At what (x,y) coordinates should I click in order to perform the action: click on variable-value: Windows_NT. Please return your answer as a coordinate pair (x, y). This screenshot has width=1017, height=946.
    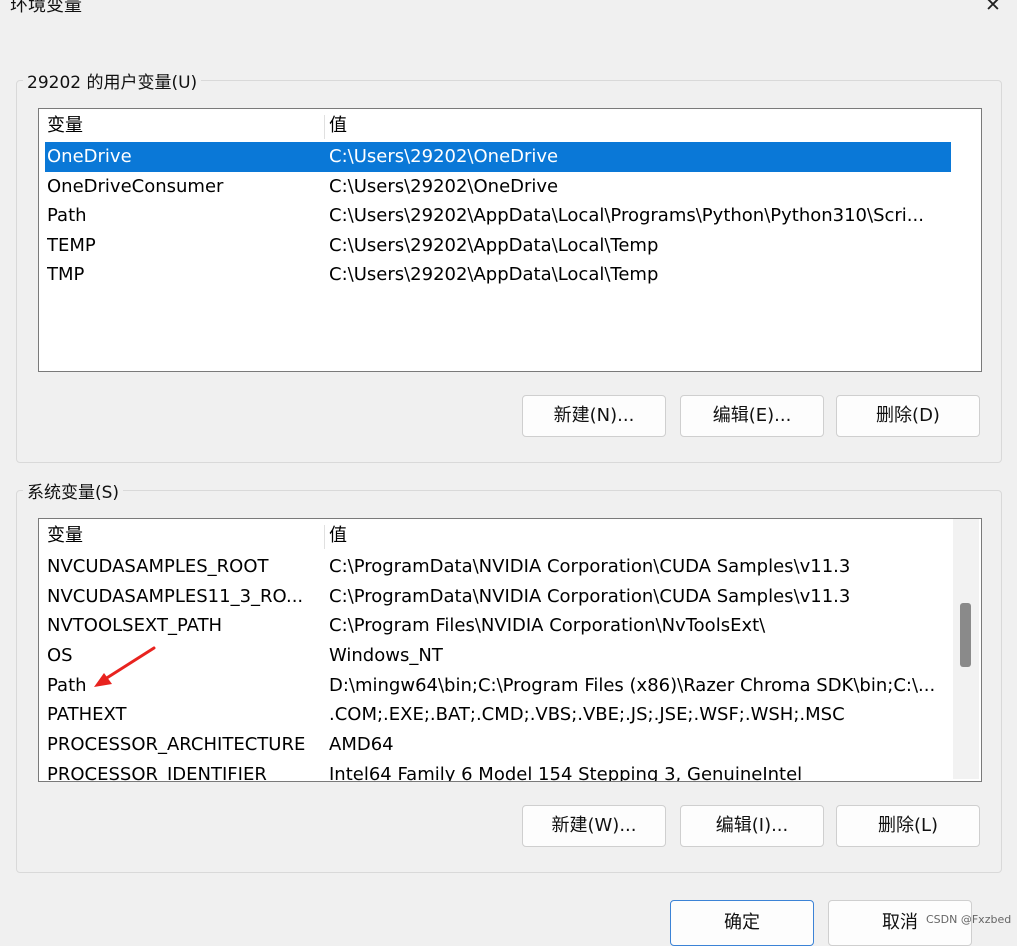
    Looking at the image, I should click on (386, 655).